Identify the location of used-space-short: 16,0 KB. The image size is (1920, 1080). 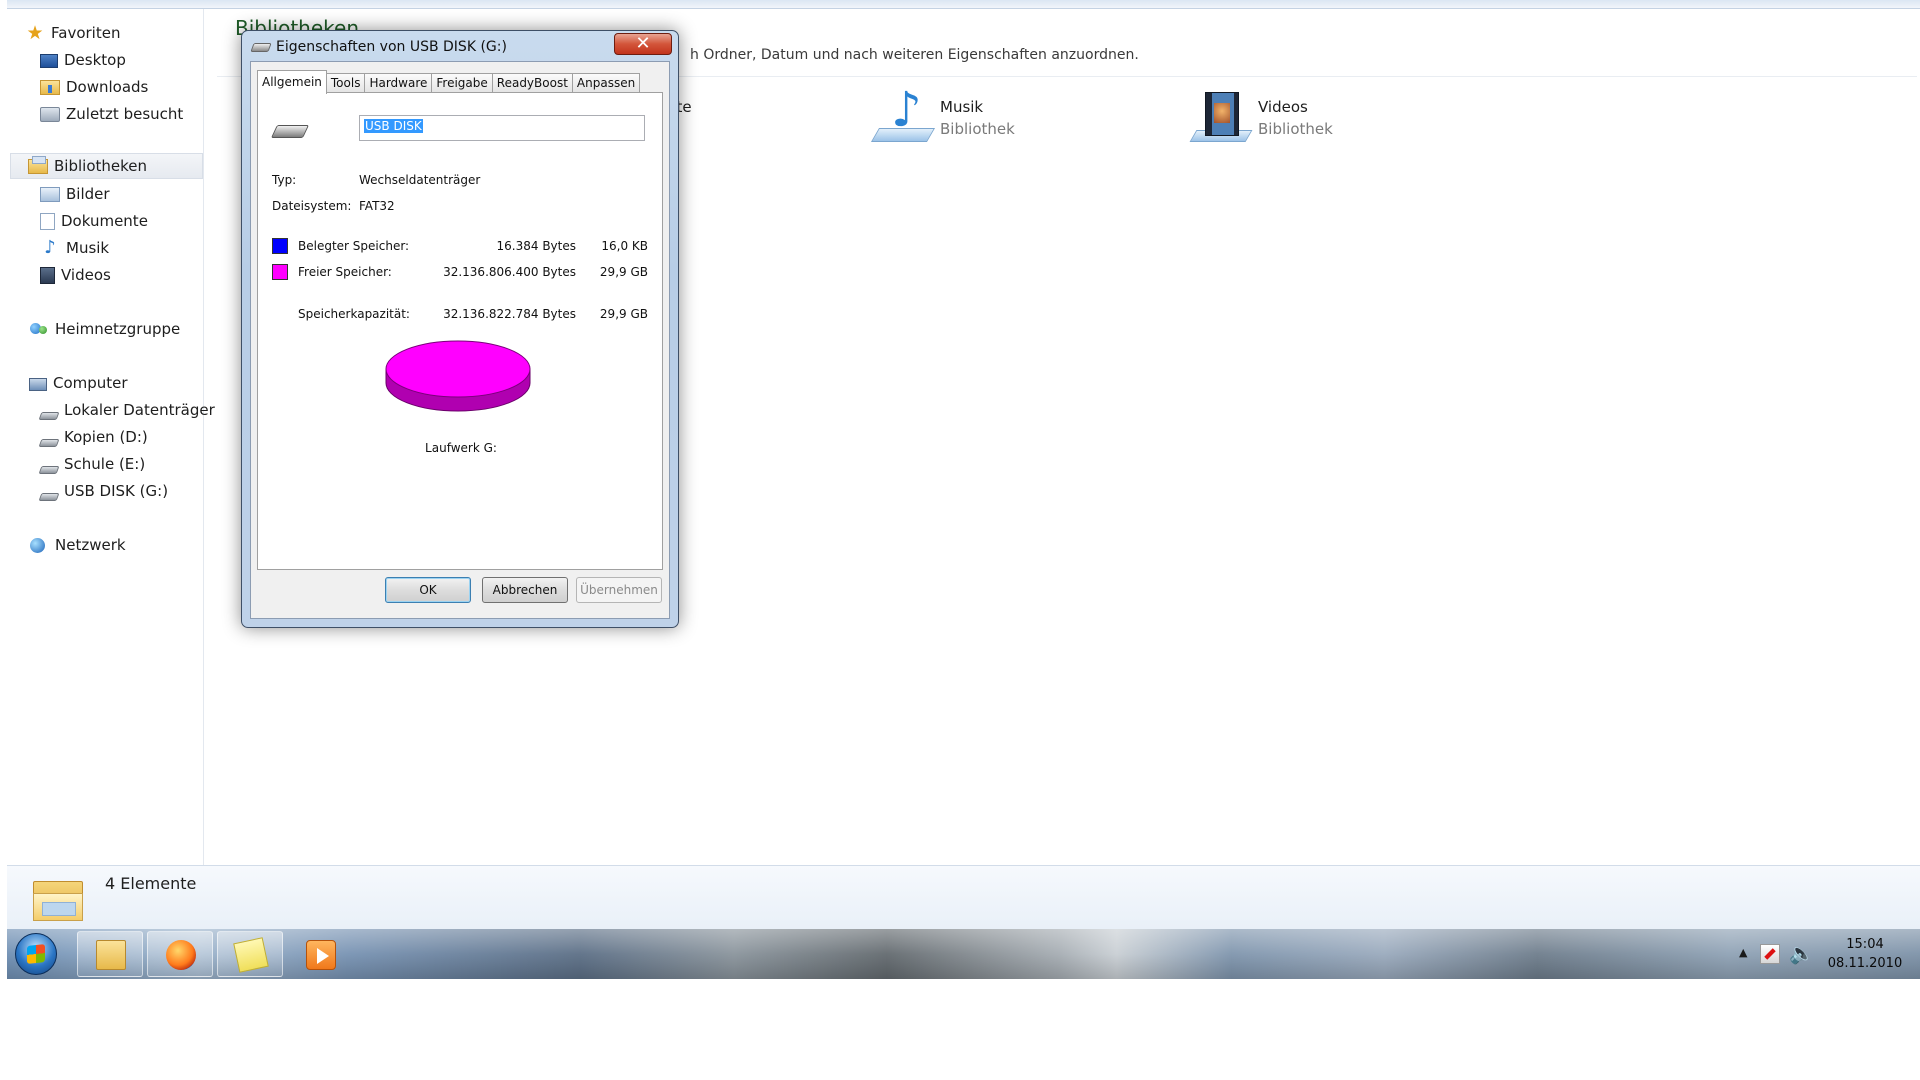
(624, 246).